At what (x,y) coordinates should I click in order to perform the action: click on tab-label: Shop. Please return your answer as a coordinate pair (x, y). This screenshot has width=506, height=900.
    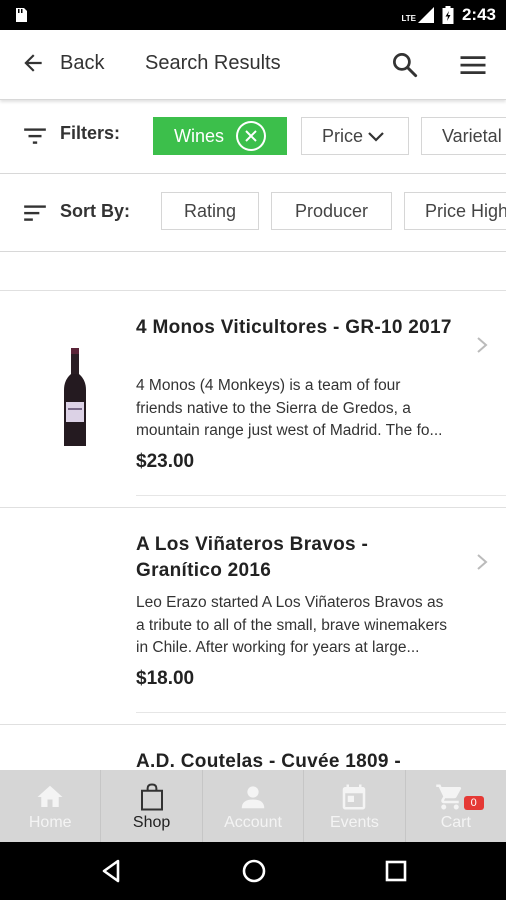
    Looking at the image, I should click on (151, 822).